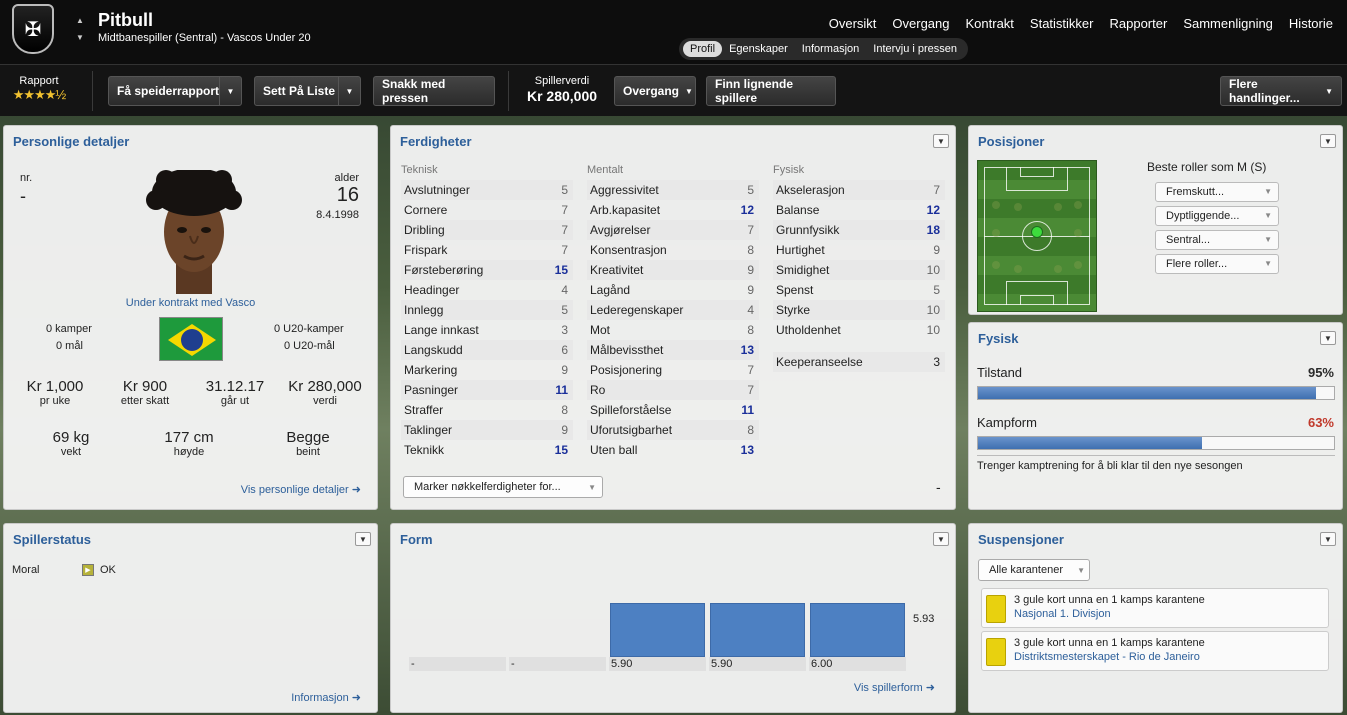 The height and width of the screenshot is (715, 1347). Describe the element at coordinates (416, 539) in the screenshot. I see `panel-title: Form` at that location.